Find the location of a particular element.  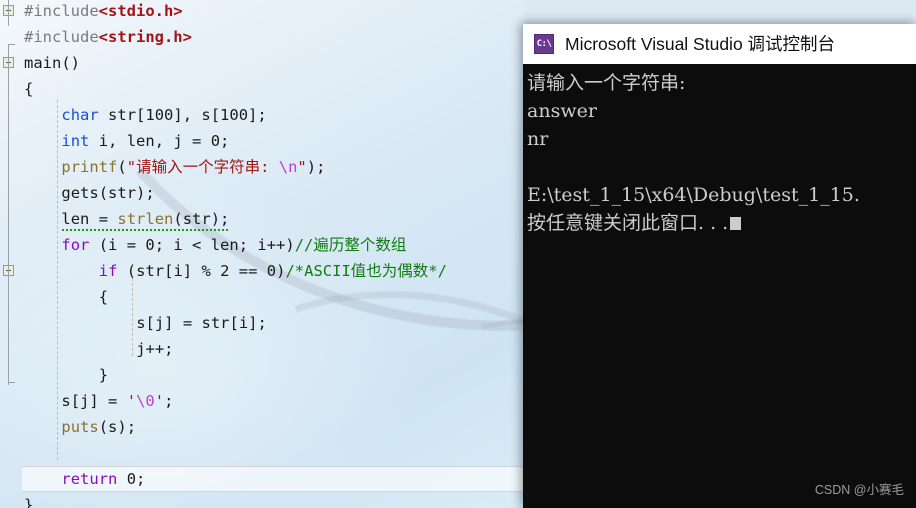

code-token: s[j] = str[i]; is located at coordinates (201, 323).